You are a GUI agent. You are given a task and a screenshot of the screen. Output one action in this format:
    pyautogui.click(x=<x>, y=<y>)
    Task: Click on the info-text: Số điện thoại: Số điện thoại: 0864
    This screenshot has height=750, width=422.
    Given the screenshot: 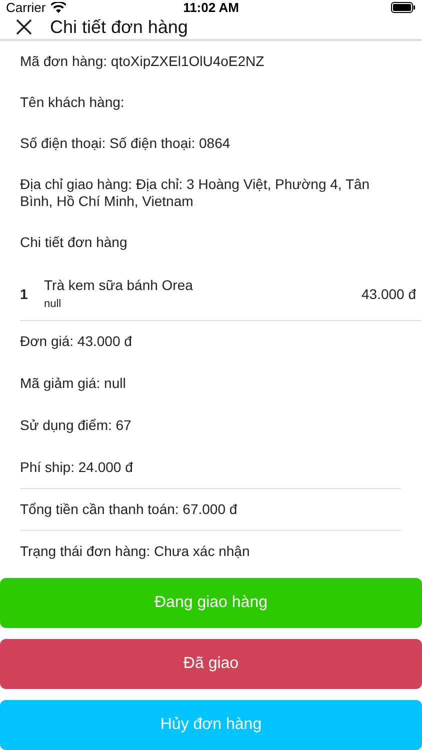 What is the action you would take?
    pyautogui.click(x=126, y=143)
    